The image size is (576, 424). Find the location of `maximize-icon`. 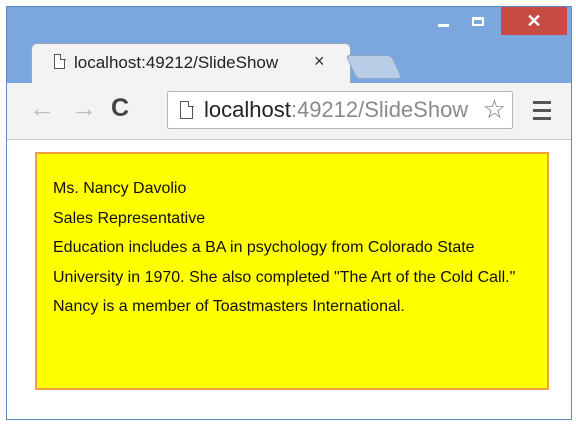

maximize-icon is located at coordinates (478, 21).